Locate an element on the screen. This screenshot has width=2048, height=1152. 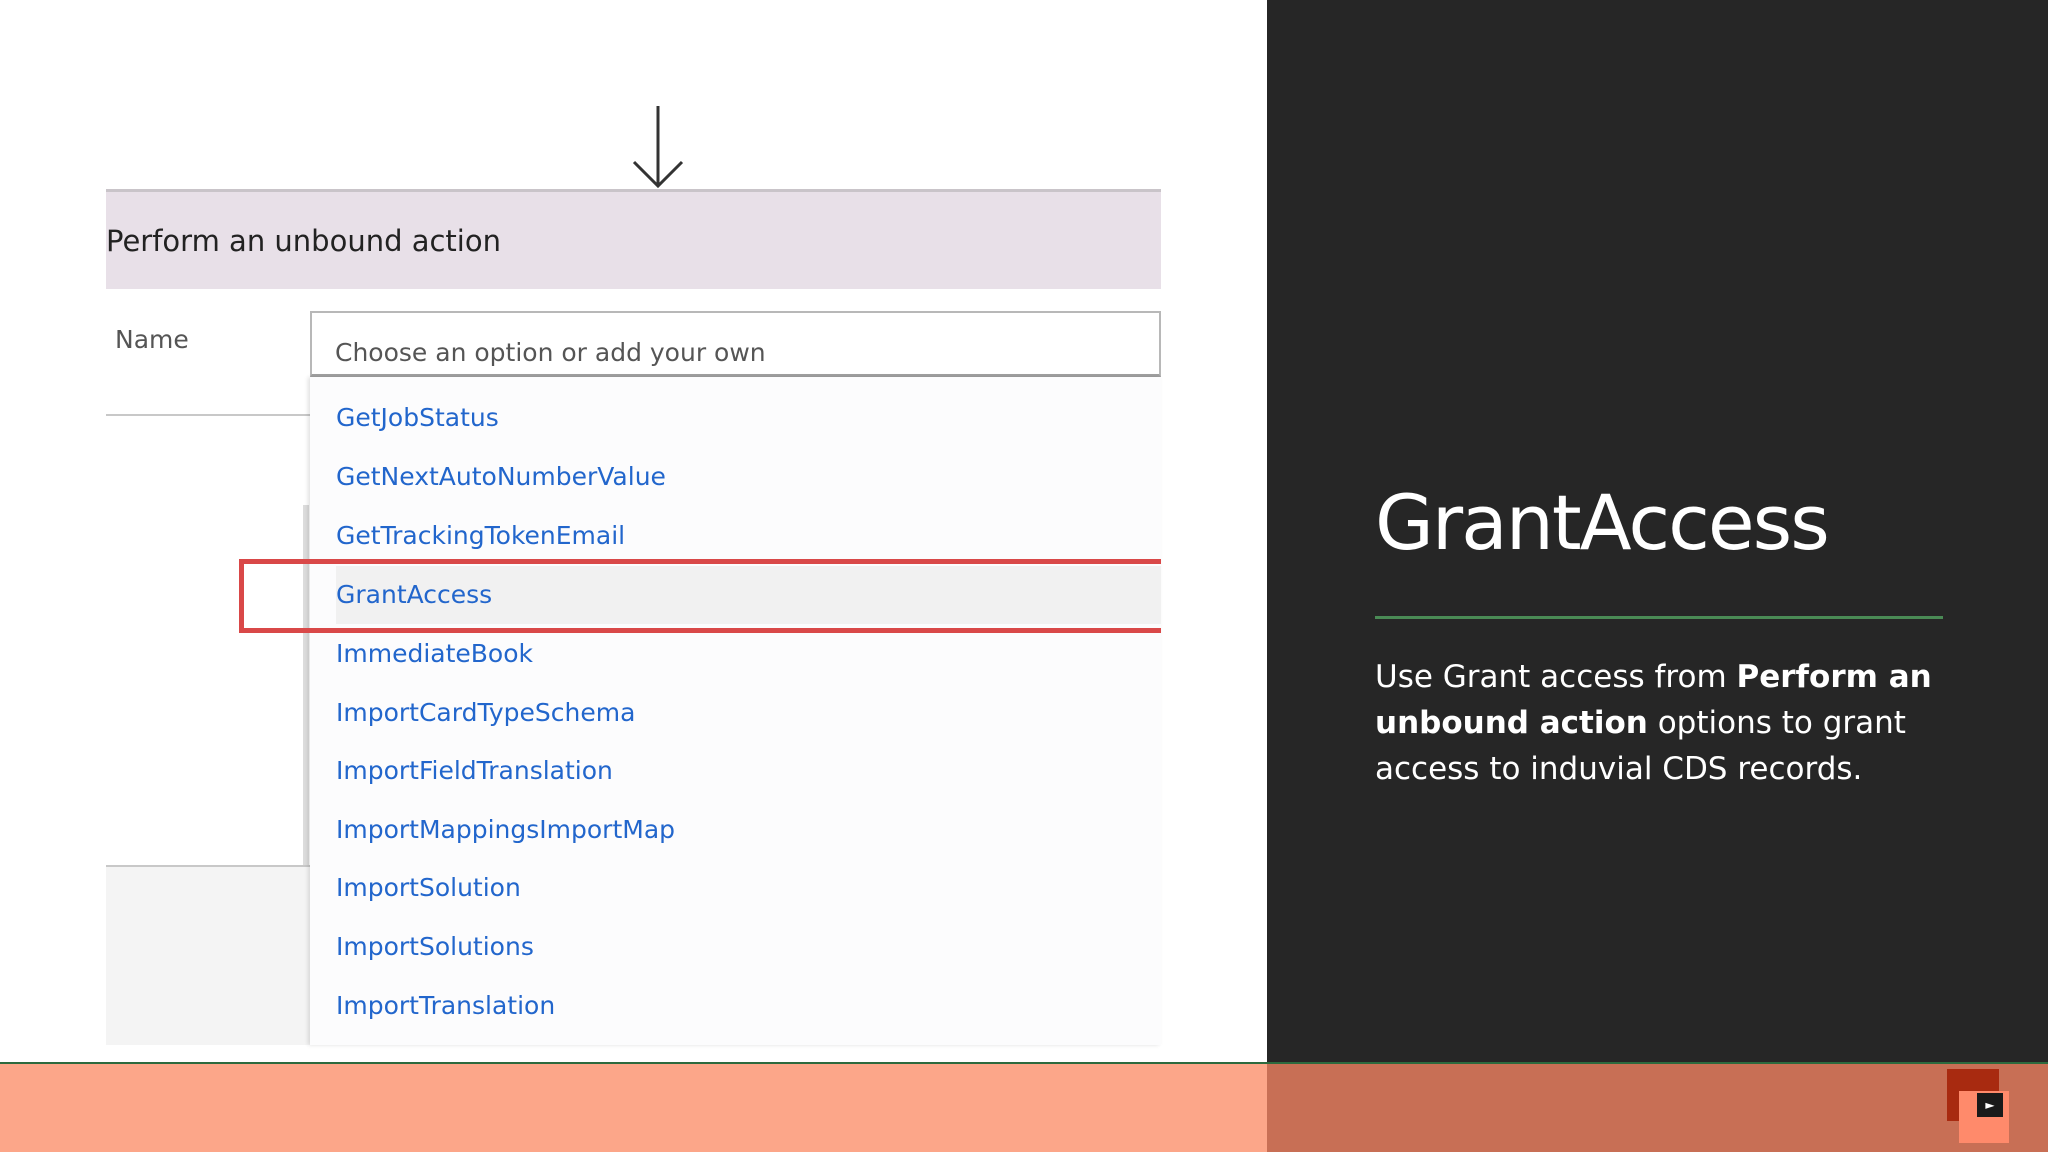
title-rule is located at coordinates (1659, 617).